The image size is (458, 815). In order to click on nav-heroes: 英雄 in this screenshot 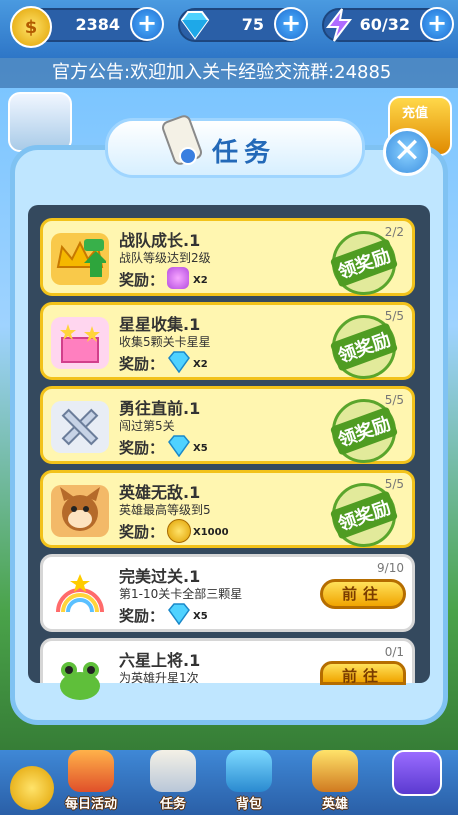, I will do `click(335, 780)`.